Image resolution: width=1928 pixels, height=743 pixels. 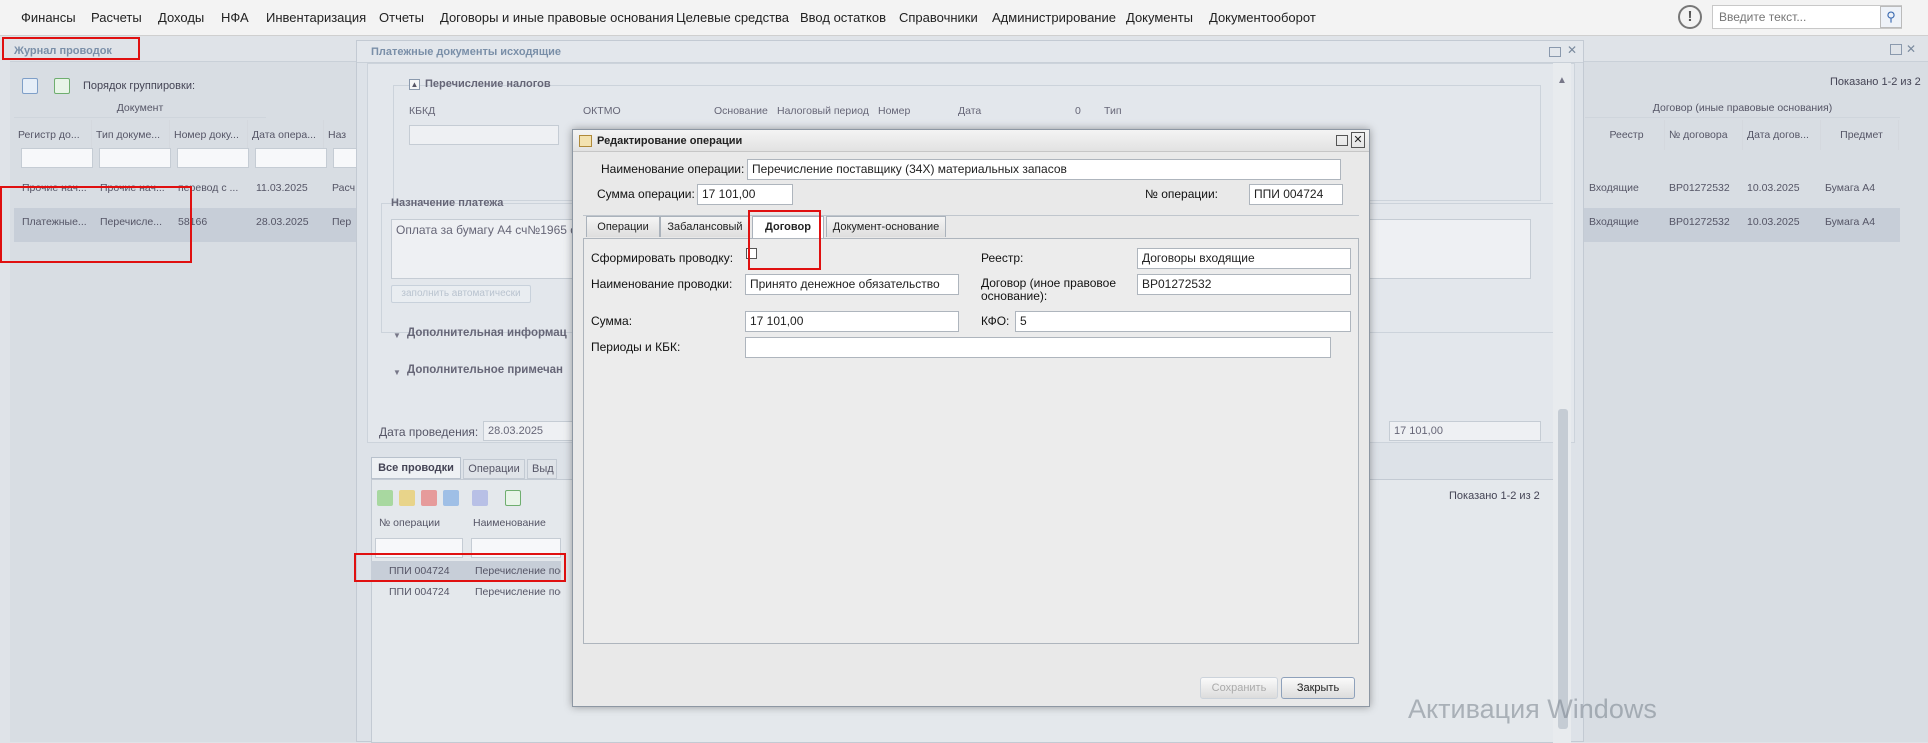 What do you see at coordinates (1494, 496) in the screenshot?
I see `postings-paging: Показано 1-2 из 2` at bounding box center [1494, 496].